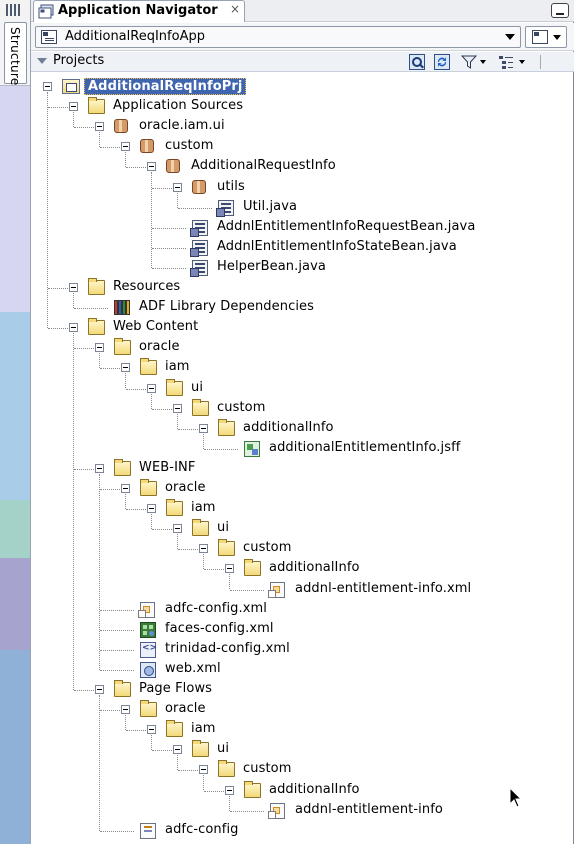 The width and height of the screenshot is (574, 844). I want to click on tree-node: addnl-entitlement-info, so click(302, 811).